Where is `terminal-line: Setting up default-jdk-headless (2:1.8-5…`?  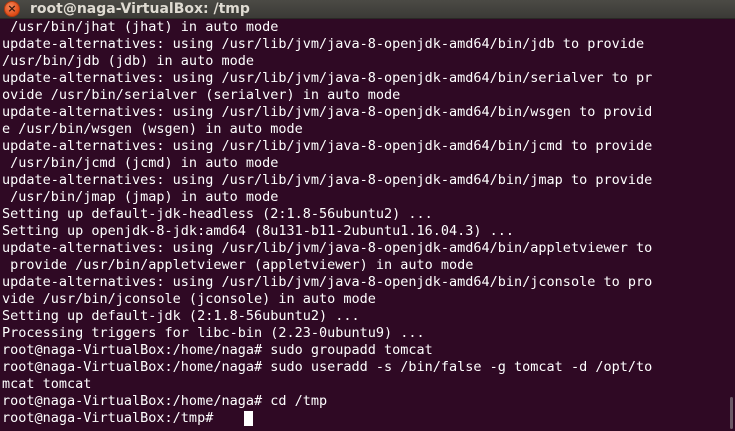 terminal-line: Setting up default-jdk-headless (2:1.8-5… is located at coordinates (217, 214).